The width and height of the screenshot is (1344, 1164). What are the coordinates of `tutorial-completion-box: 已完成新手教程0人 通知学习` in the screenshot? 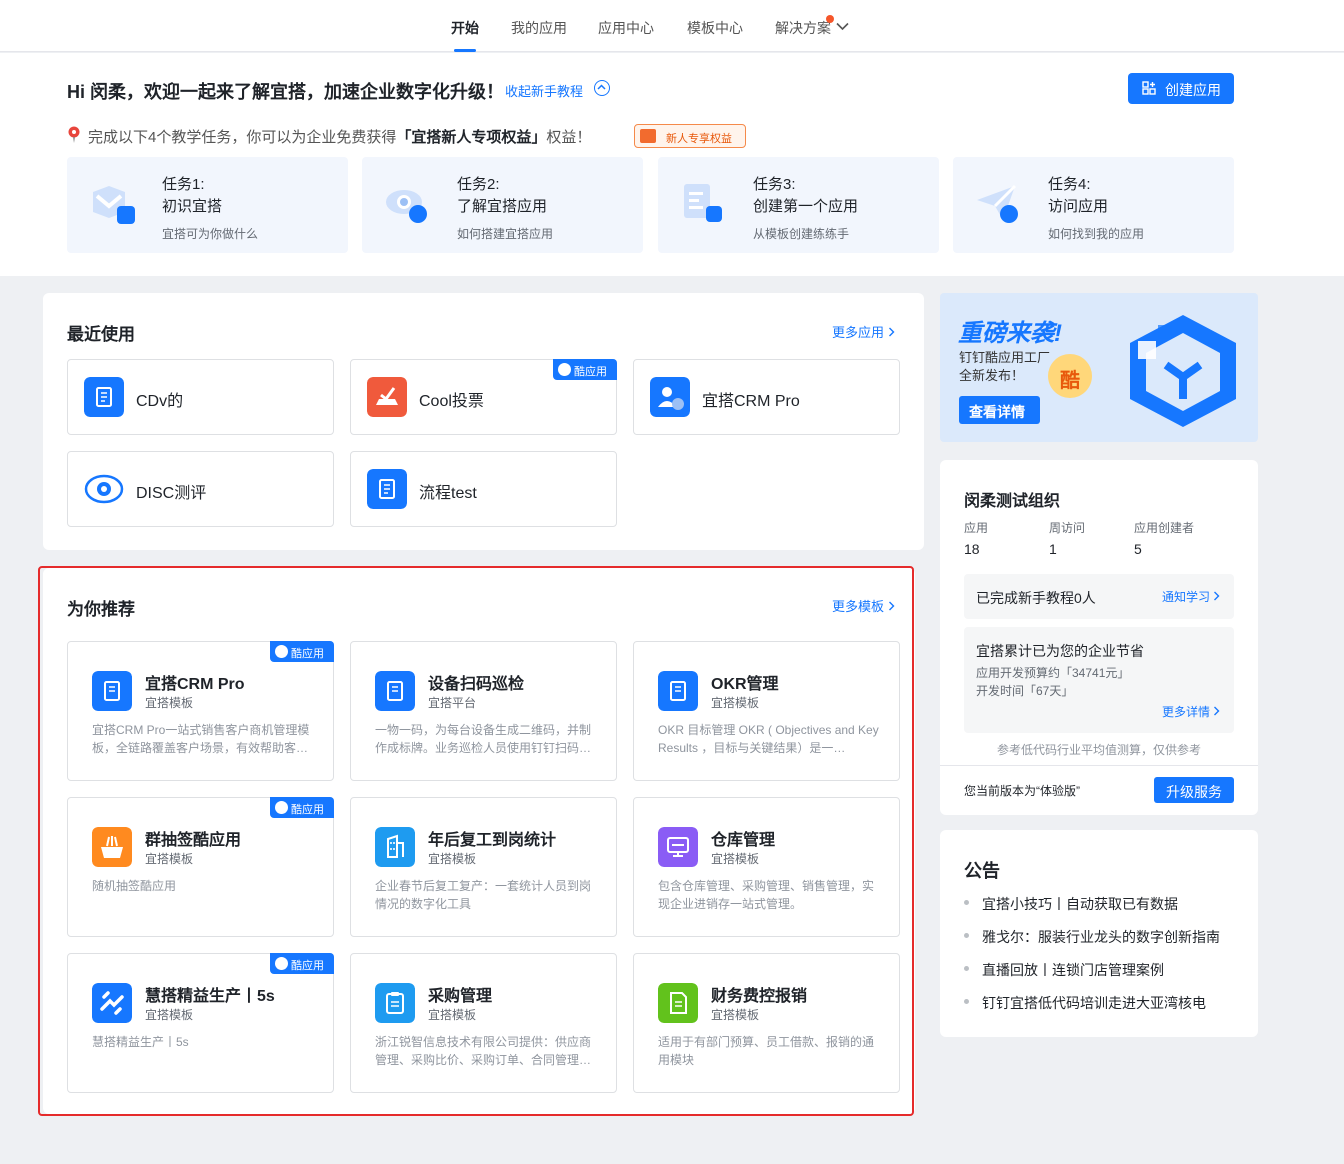 It's located at (1099, 596).